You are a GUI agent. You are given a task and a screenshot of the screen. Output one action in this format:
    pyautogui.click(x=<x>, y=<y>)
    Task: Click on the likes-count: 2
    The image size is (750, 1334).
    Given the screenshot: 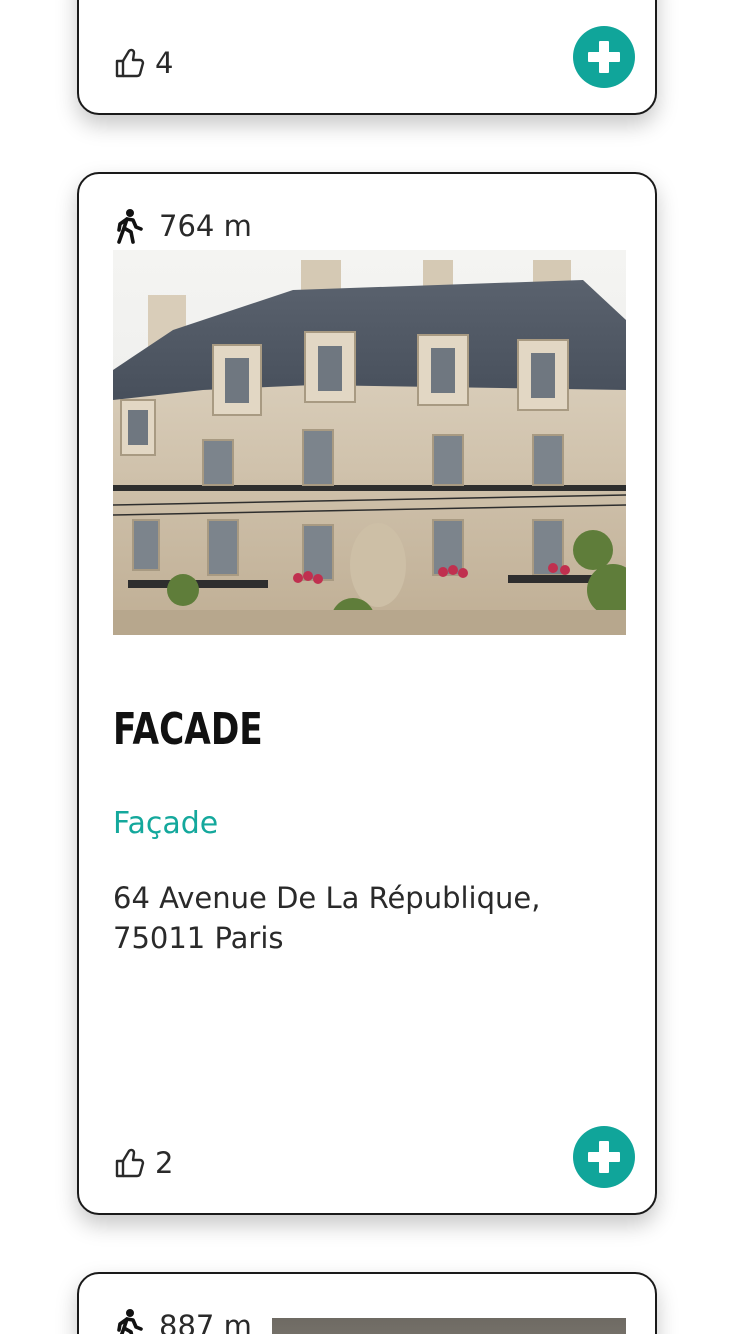 What is the action you would take?
    pyautogui.click(x=164, y=1163)
    